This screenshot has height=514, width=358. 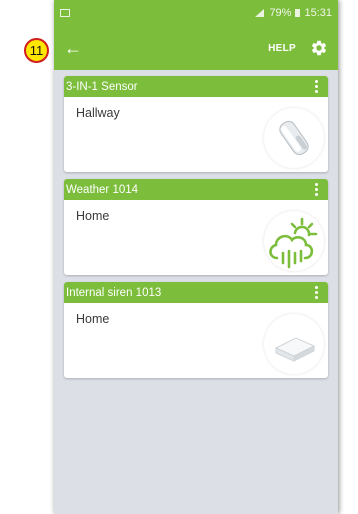 What do you see at coordinates (114, 292) in the screenshot?
I see `device-name: Internal siren 1013` at bounding box center [114, 292].